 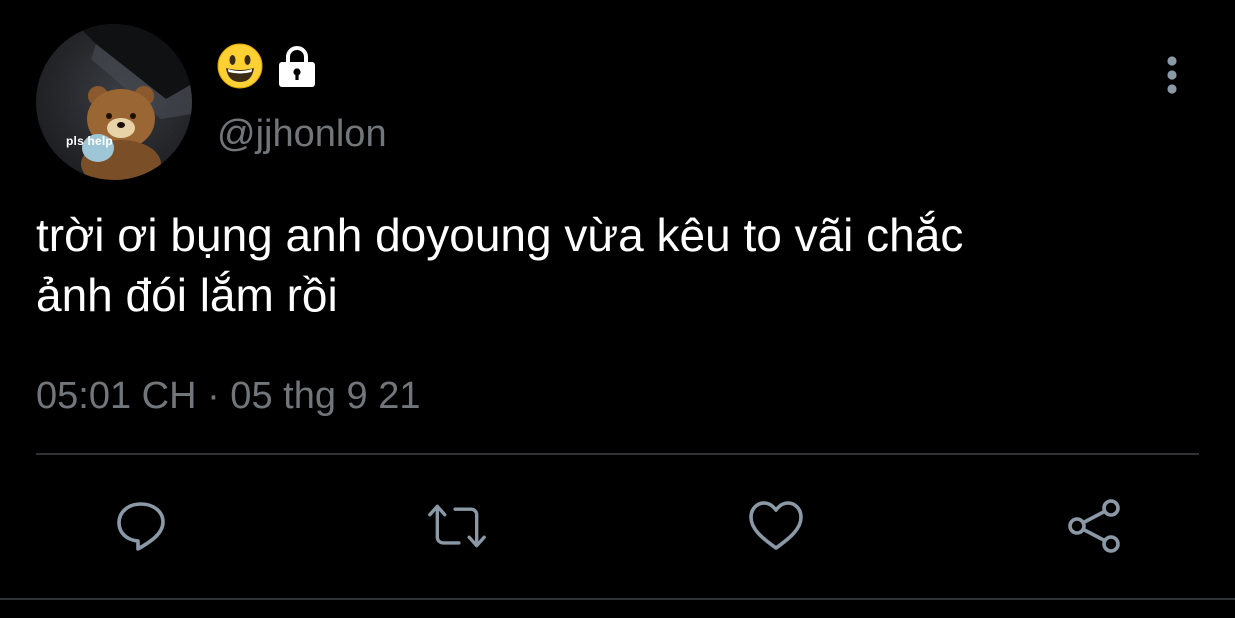 What do you see at coordinates (134, 102) in the screenshot?
I see `avatar-image` at bounding box center [134, 102].